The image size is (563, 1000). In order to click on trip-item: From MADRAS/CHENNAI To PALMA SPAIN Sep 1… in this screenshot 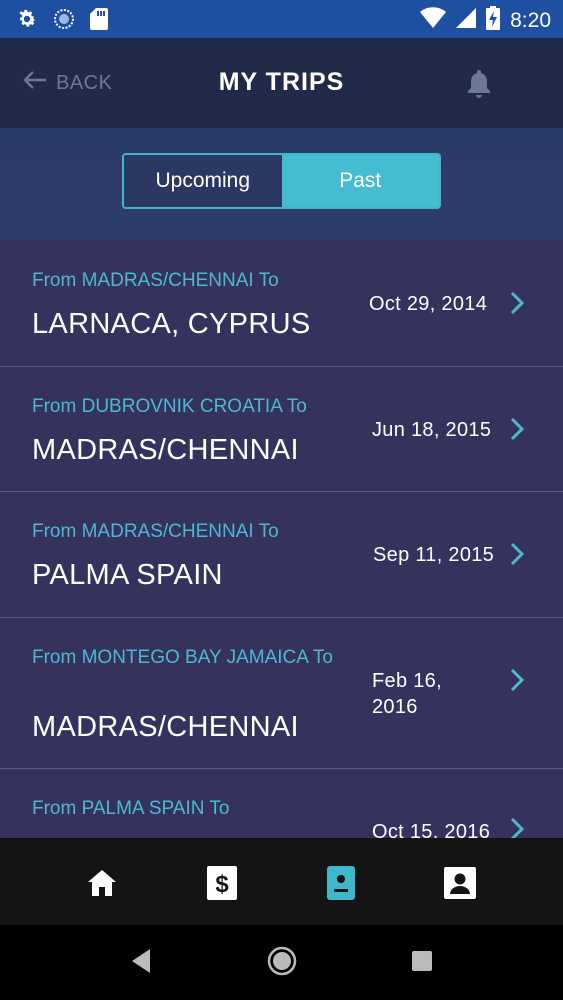, I will do `click(281, 555)`.